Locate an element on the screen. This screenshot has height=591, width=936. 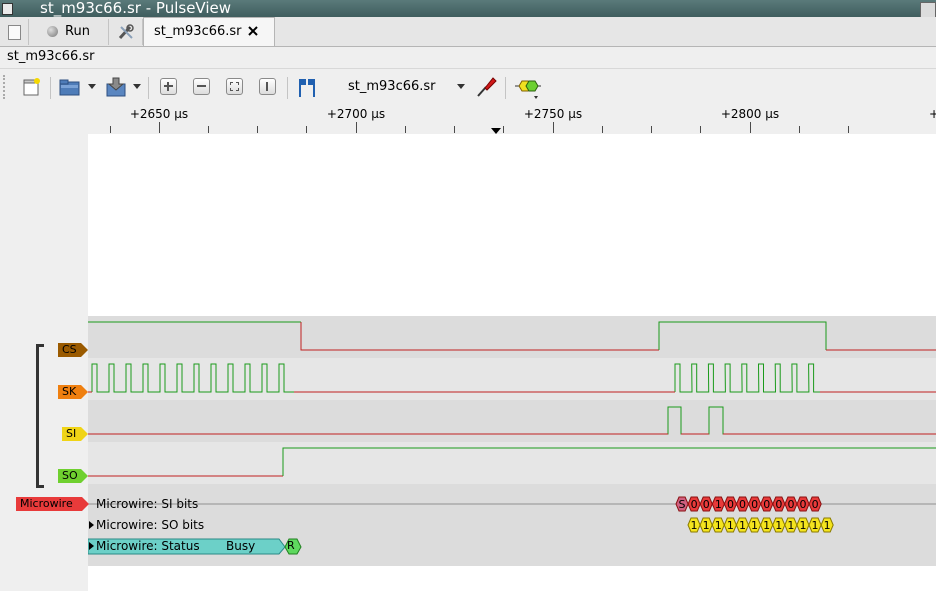
probe-config-icon is located at coordinates (486, 87).